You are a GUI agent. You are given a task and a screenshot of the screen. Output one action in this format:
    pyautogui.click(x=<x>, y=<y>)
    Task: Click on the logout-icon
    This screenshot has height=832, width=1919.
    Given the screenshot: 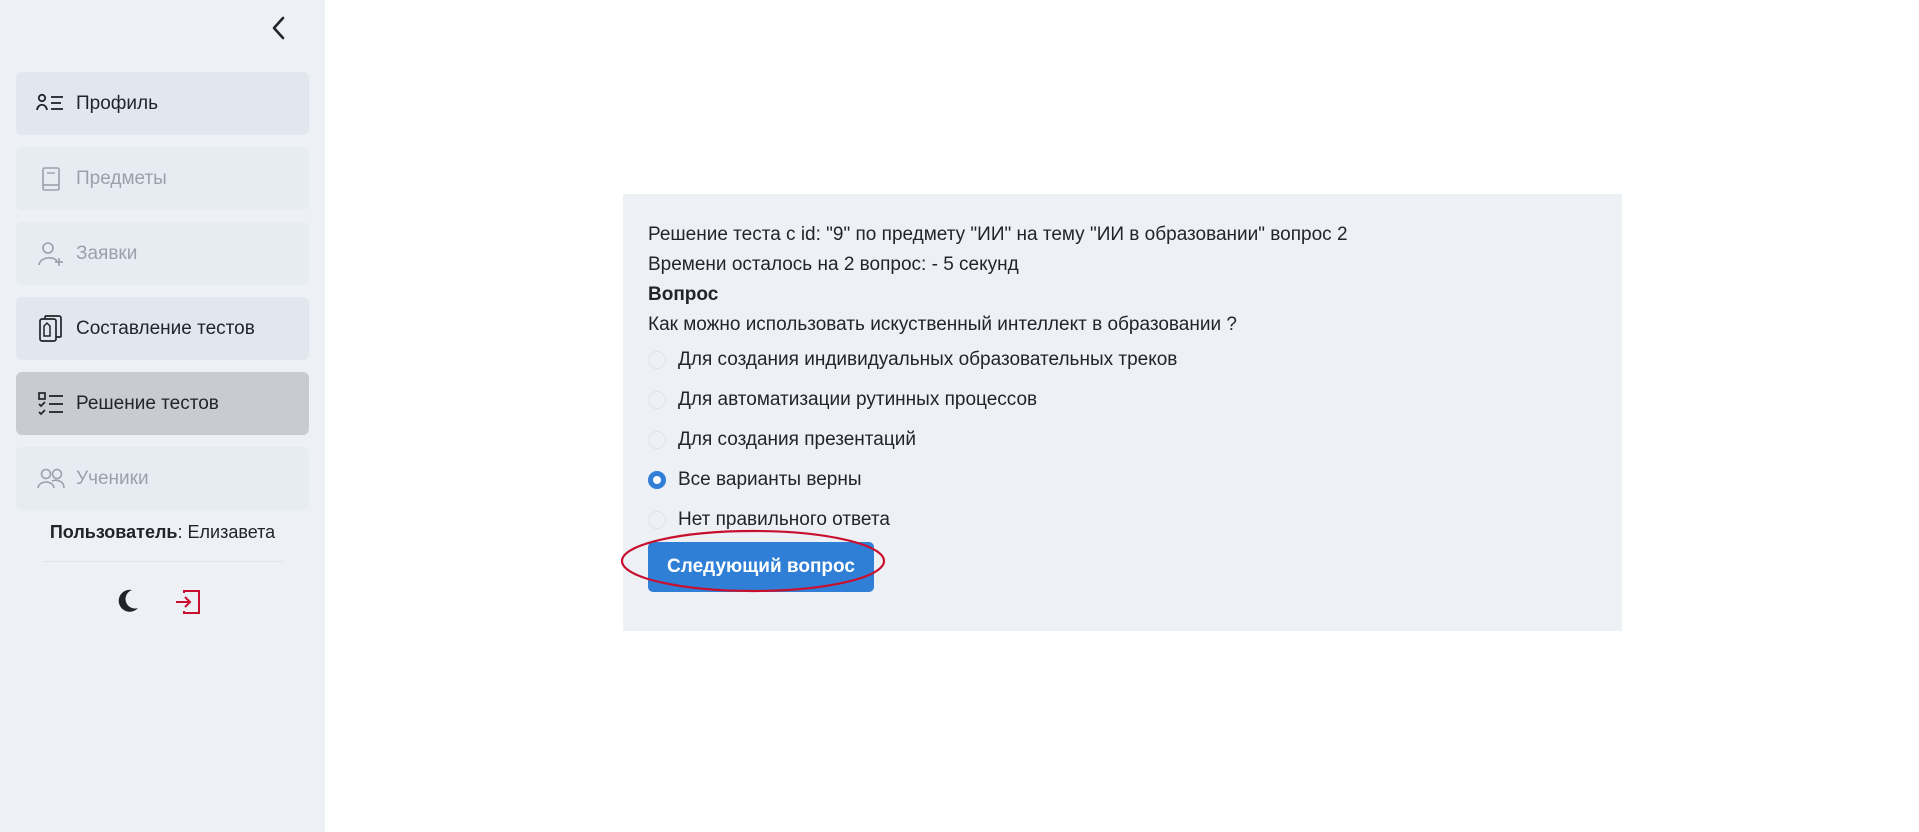 What is the action you would take?
    pyautogui.click(x=188, y=602)
    